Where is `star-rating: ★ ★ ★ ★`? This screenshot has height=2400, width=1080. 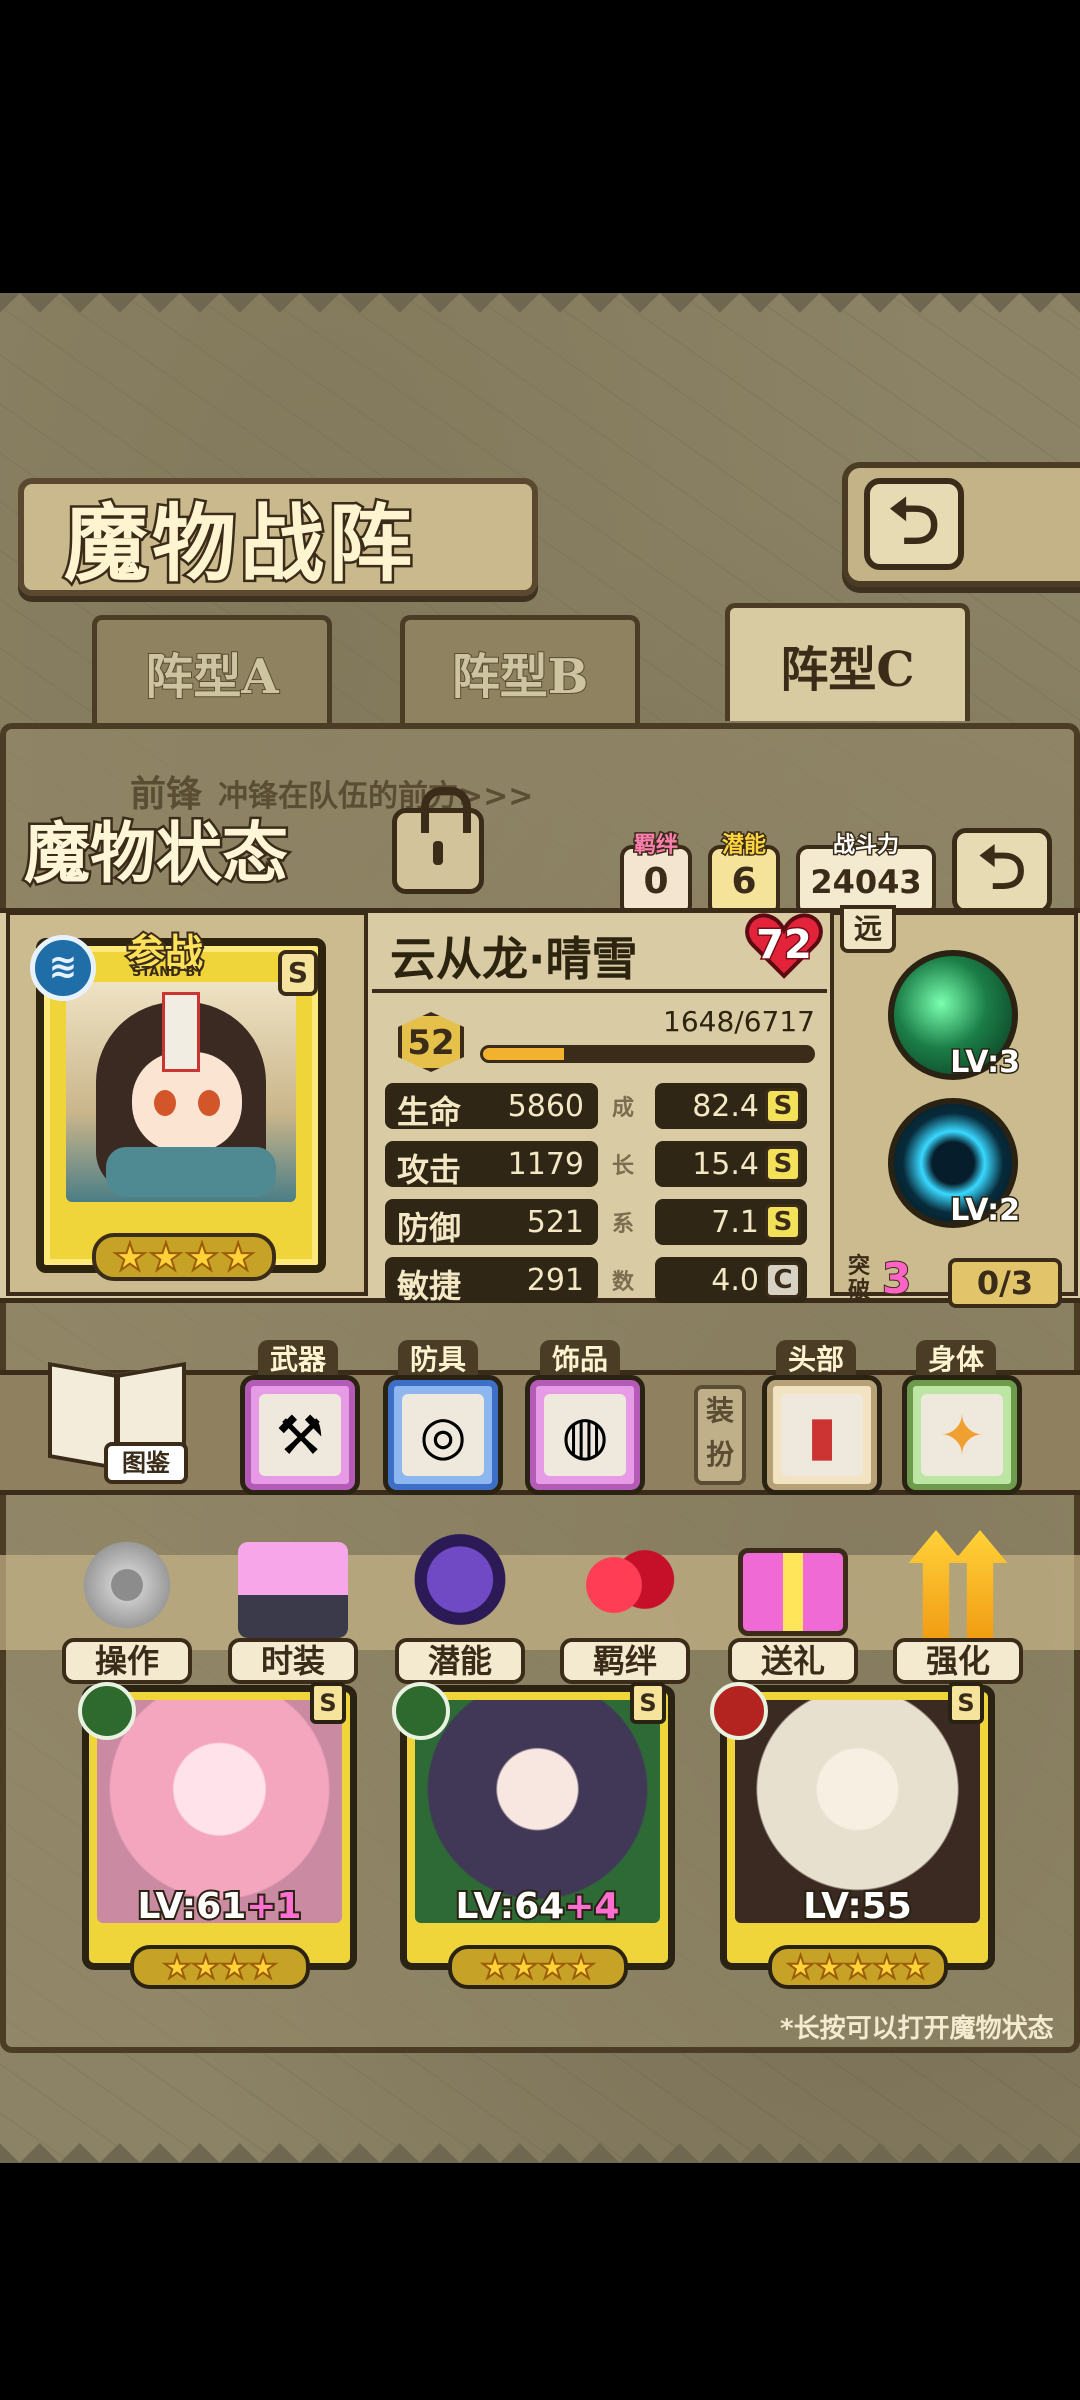
star-rating: ★ ★ ★ ★ is located at coordinates (538, 1967).